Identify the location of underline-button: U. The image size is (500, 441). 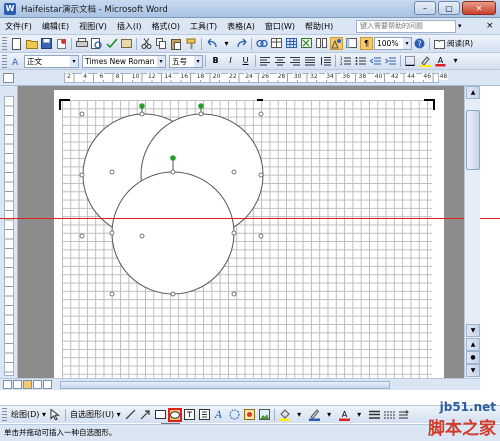
(245, 61).